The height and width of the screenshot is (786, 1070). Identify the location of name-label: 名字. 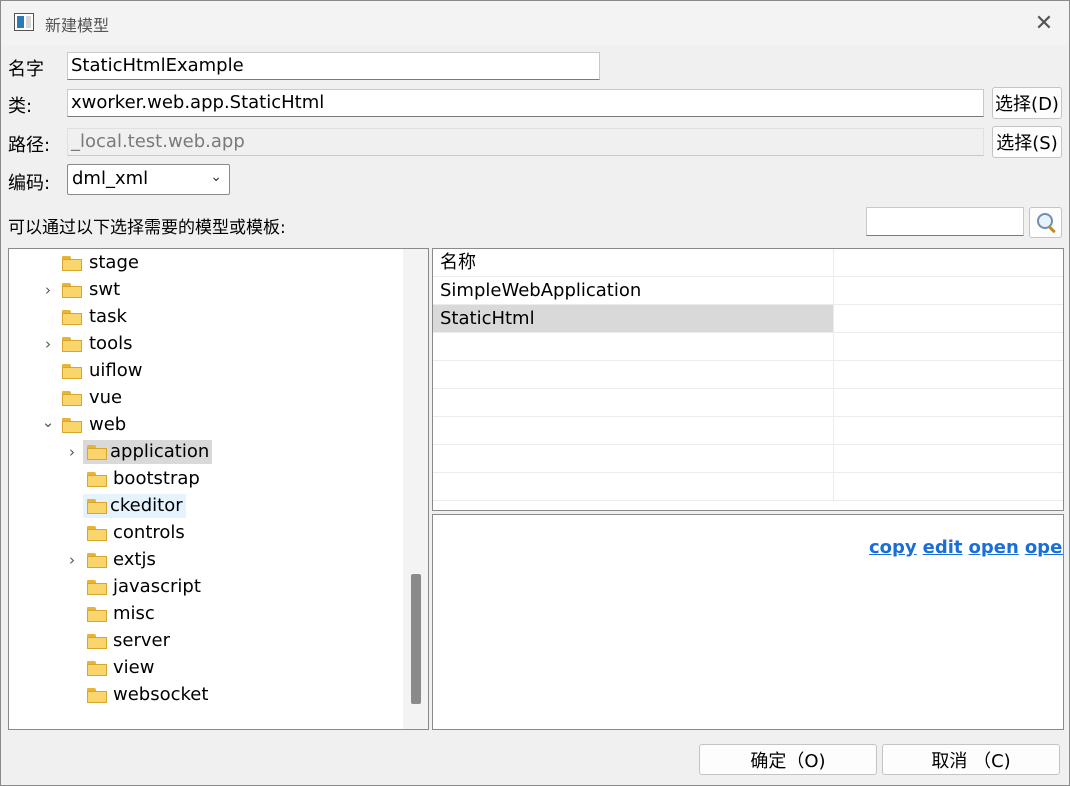
(26, 69).